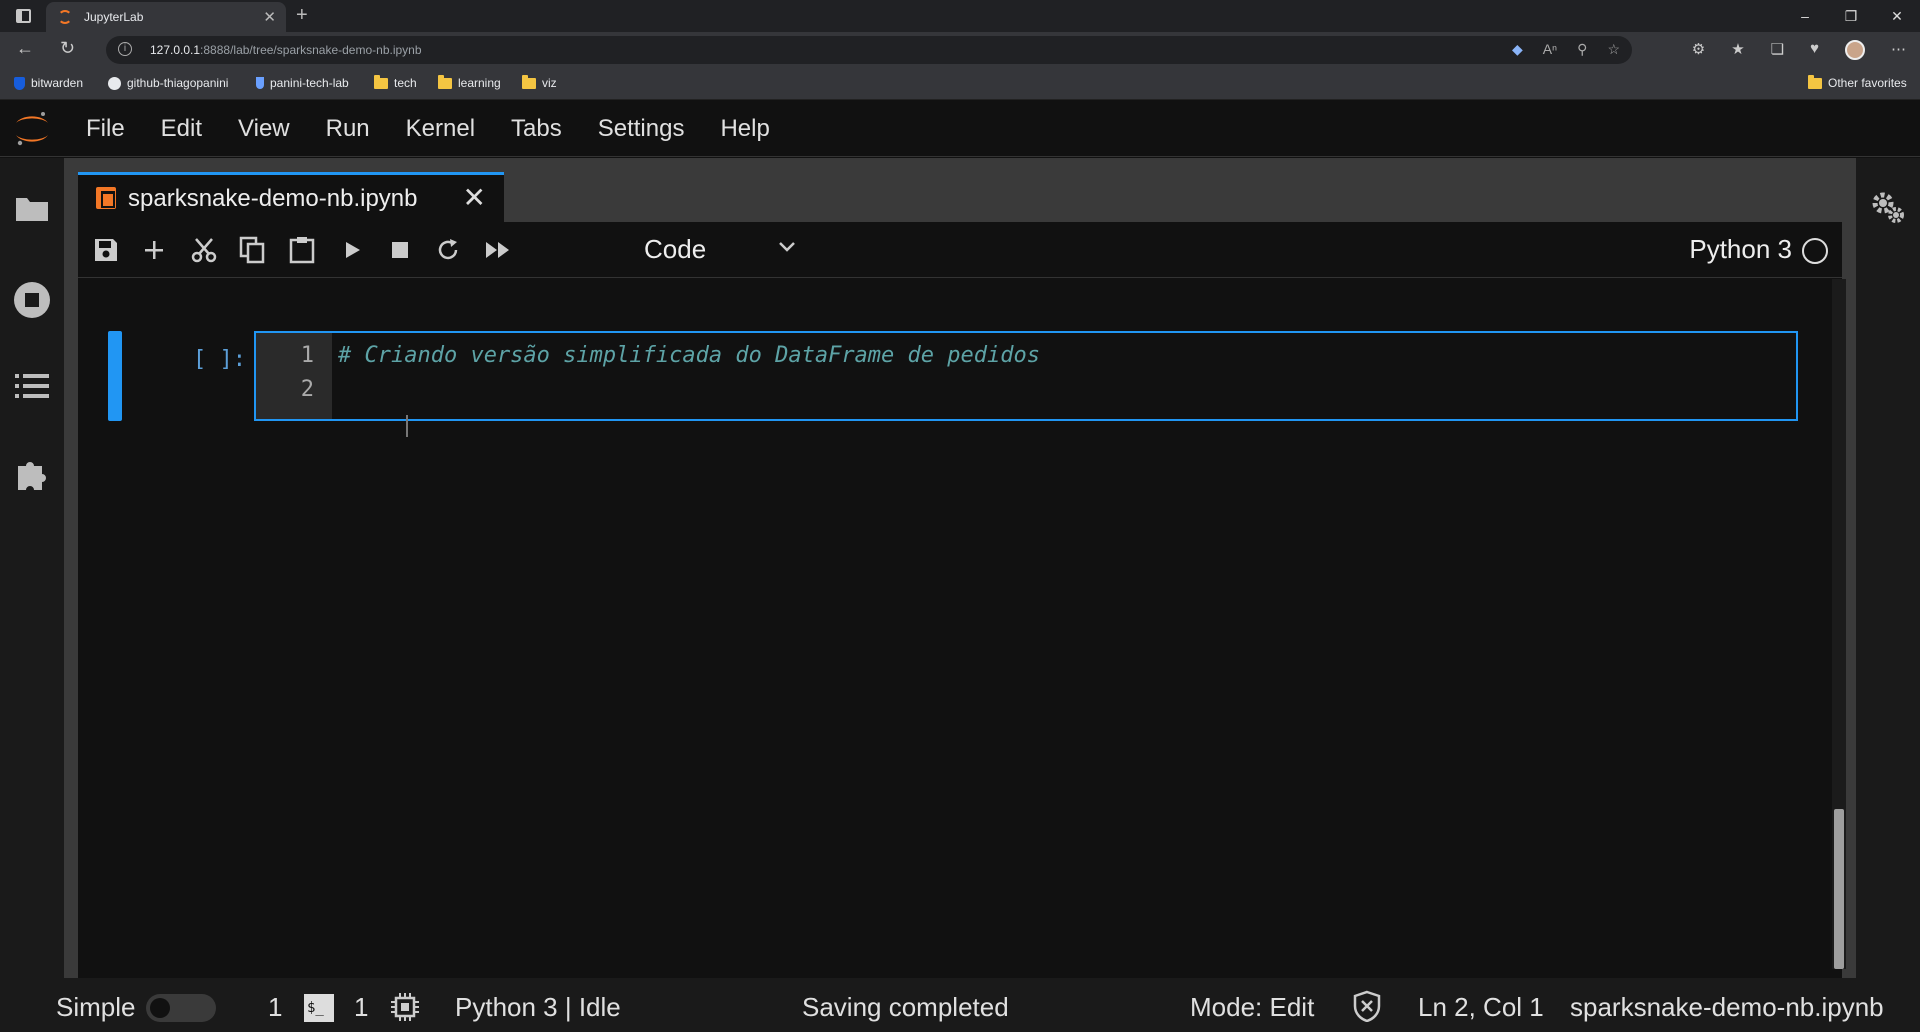 Image resolution: width=1920 pixels, height=1032 pixels. Describe the element at coordinates (539, 82) in the screenshot. I see `bookmark-viz: viz` at that location.